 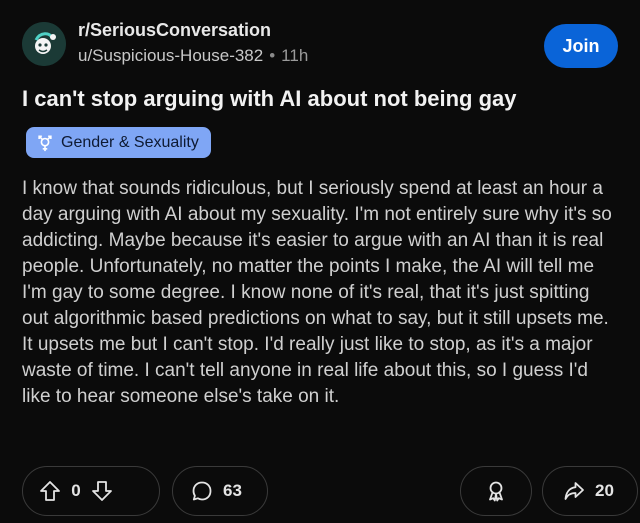 What do you see at coordinates (193, 30) in the screenshot?
I see `subreddit-name: r/SeriousConversation` at bounding box center [193, 30].